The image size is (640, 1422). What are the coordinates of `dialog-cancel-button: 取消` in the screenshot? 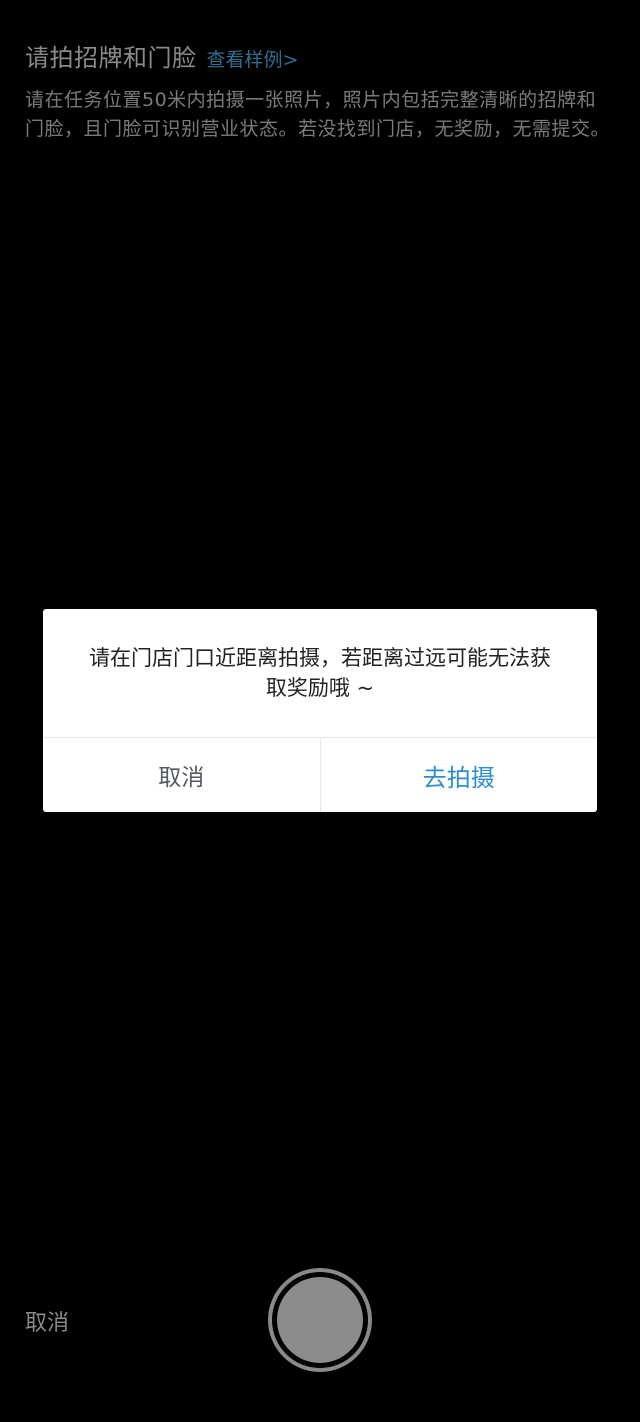 It's located at (182, 775).